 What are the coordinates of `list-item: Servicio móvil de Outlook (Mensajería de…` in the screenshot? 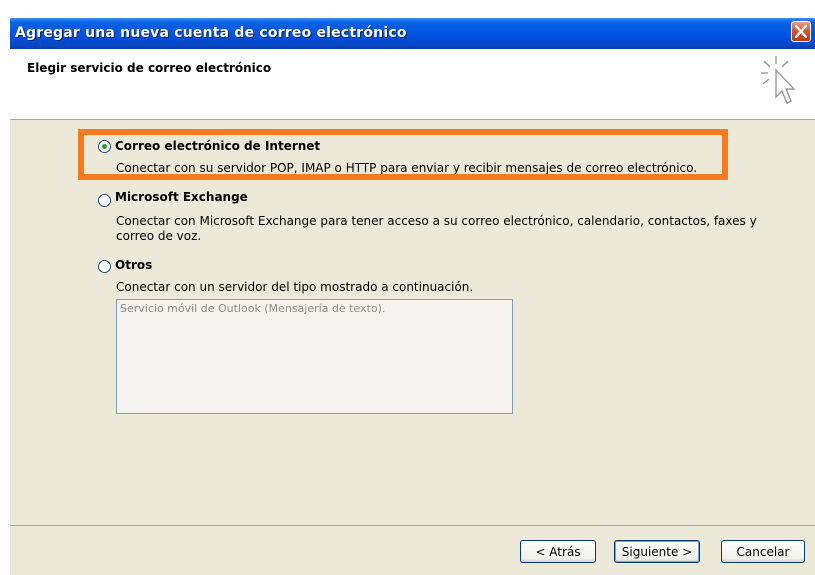 It's located at (252, 308).